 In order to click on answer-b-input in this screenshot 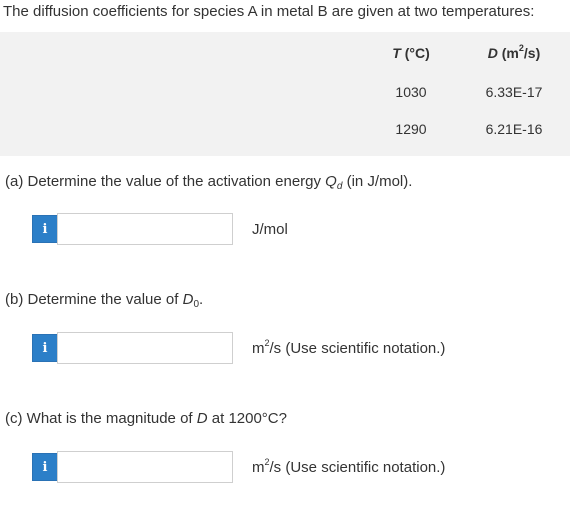, I will do `click(145, 348)`.